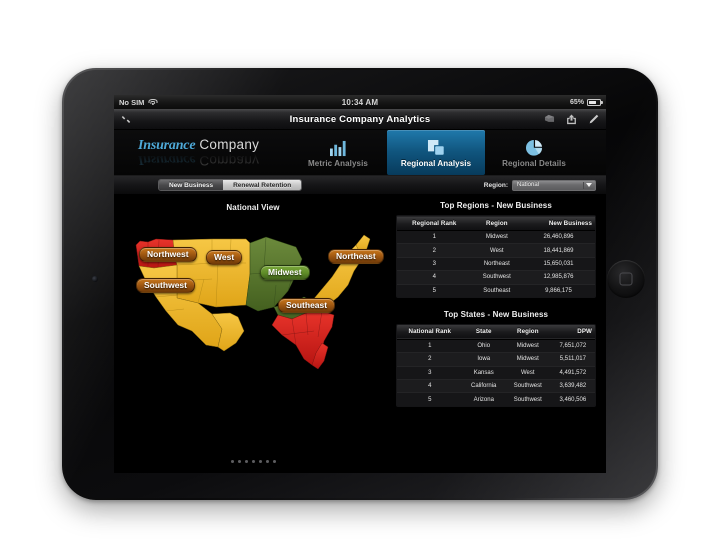  I want to click on region-dropdown: National, so click(554, 185).